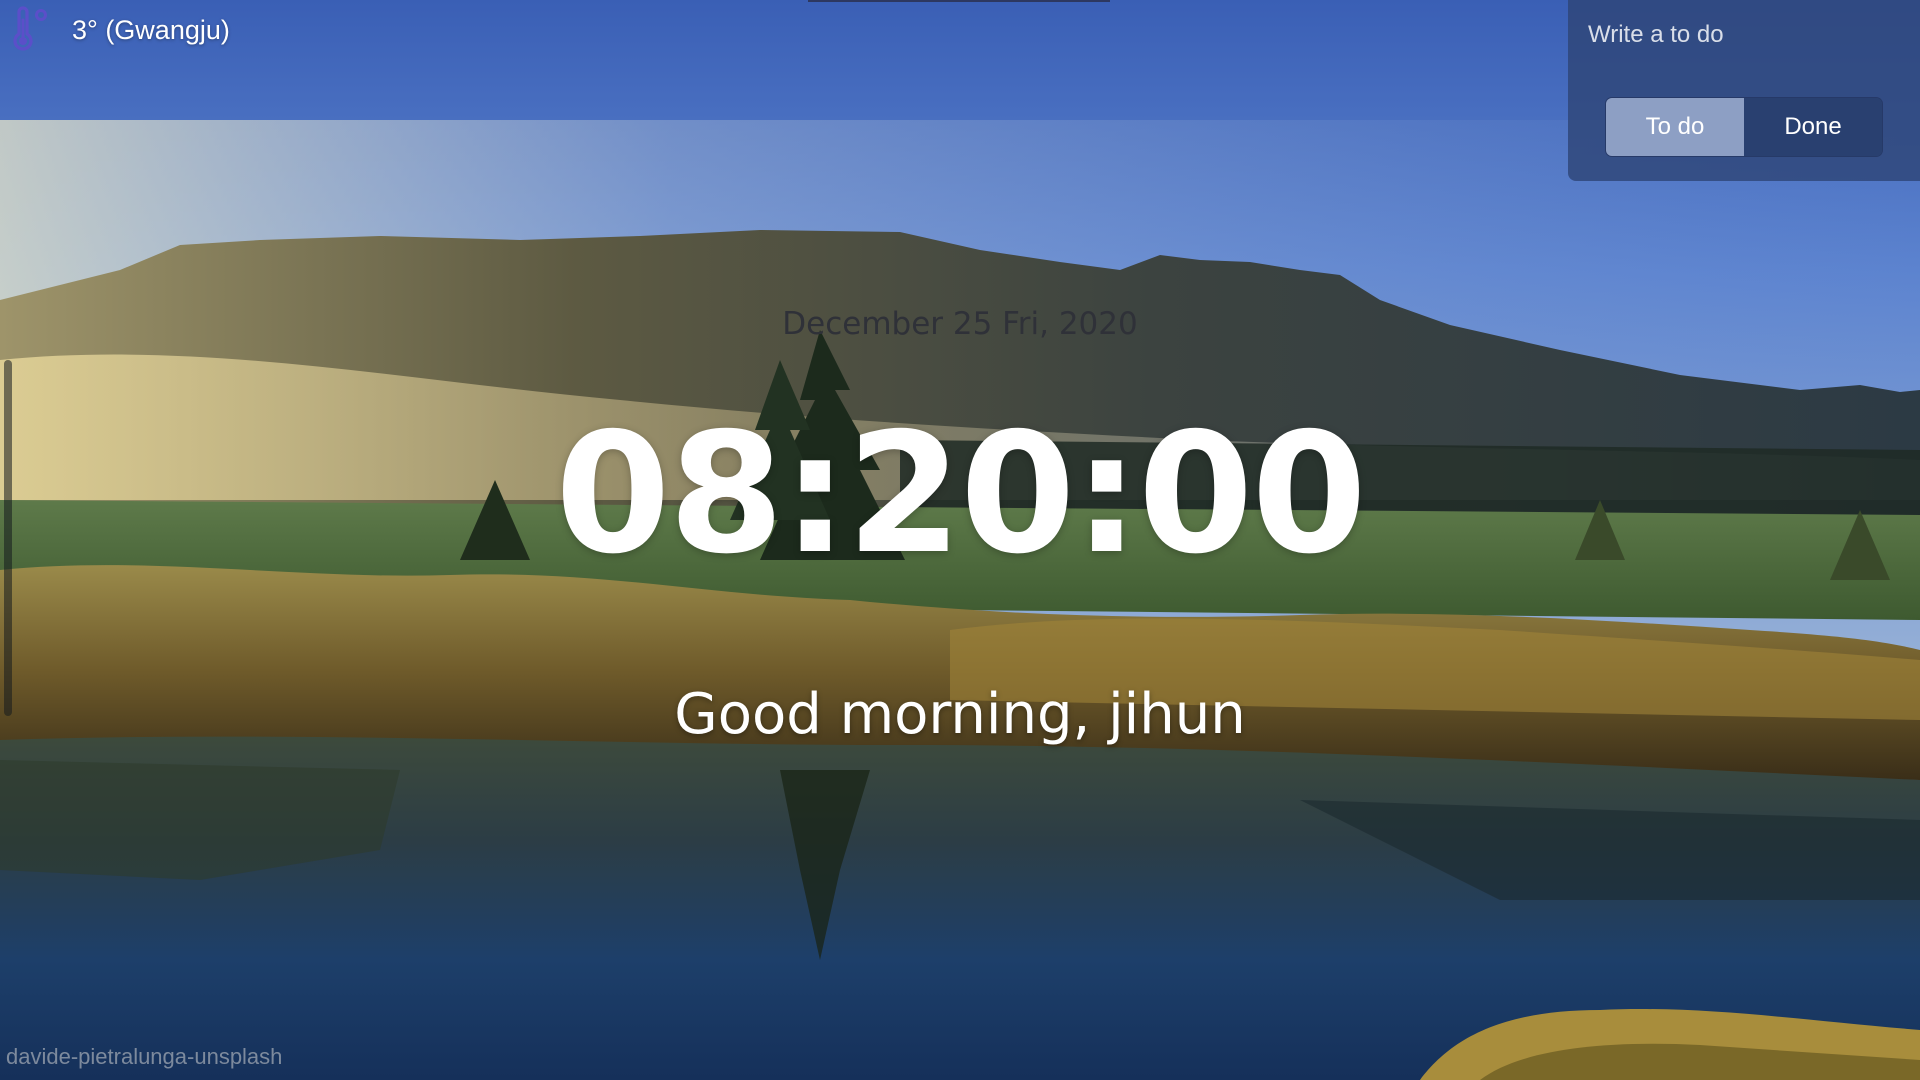  Describe the element at coordinates (959, 1) in the screenshot. I see `top-divider` at that location.